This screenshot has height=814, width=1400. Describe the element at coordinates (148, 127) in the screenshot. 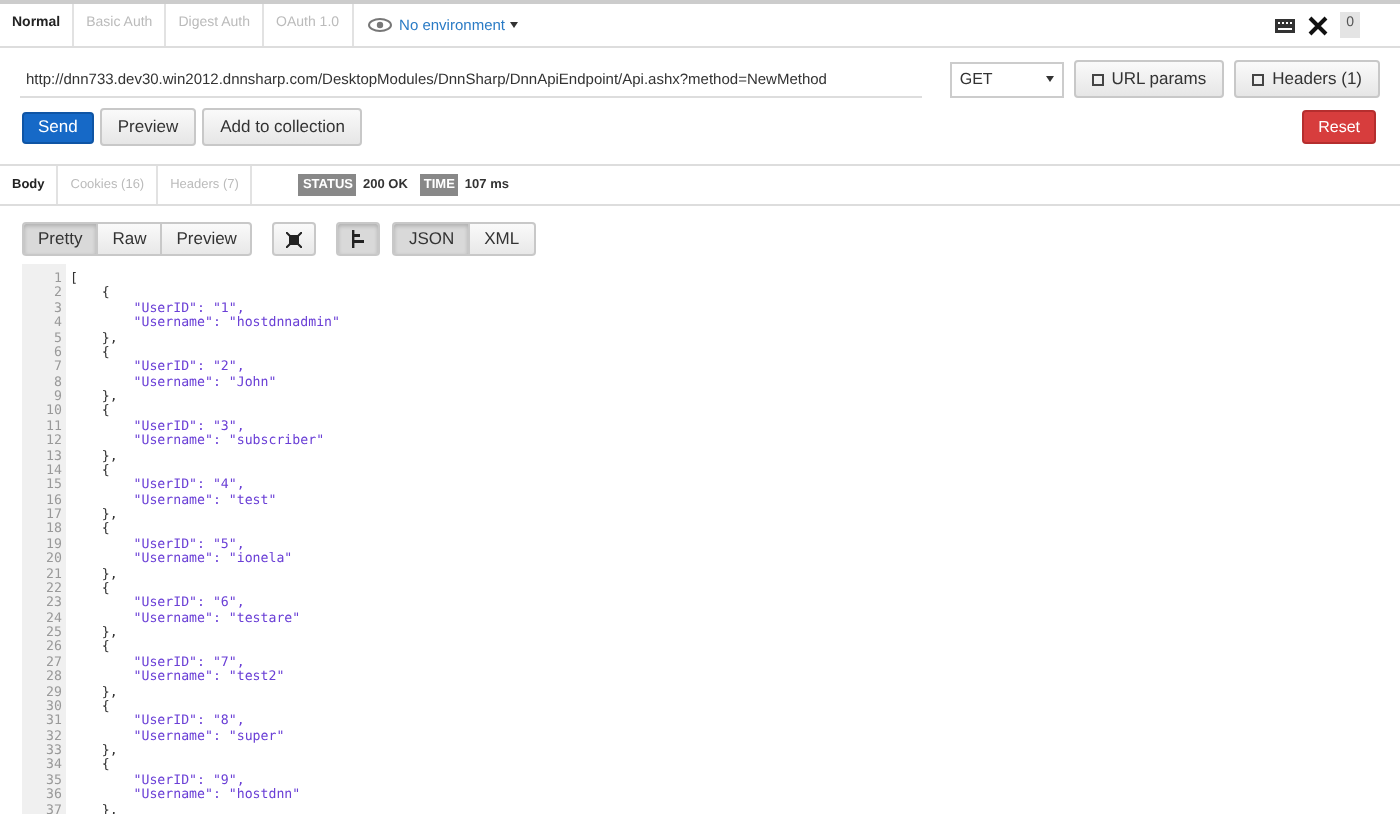

I see `preview-button: Preview` at that location.